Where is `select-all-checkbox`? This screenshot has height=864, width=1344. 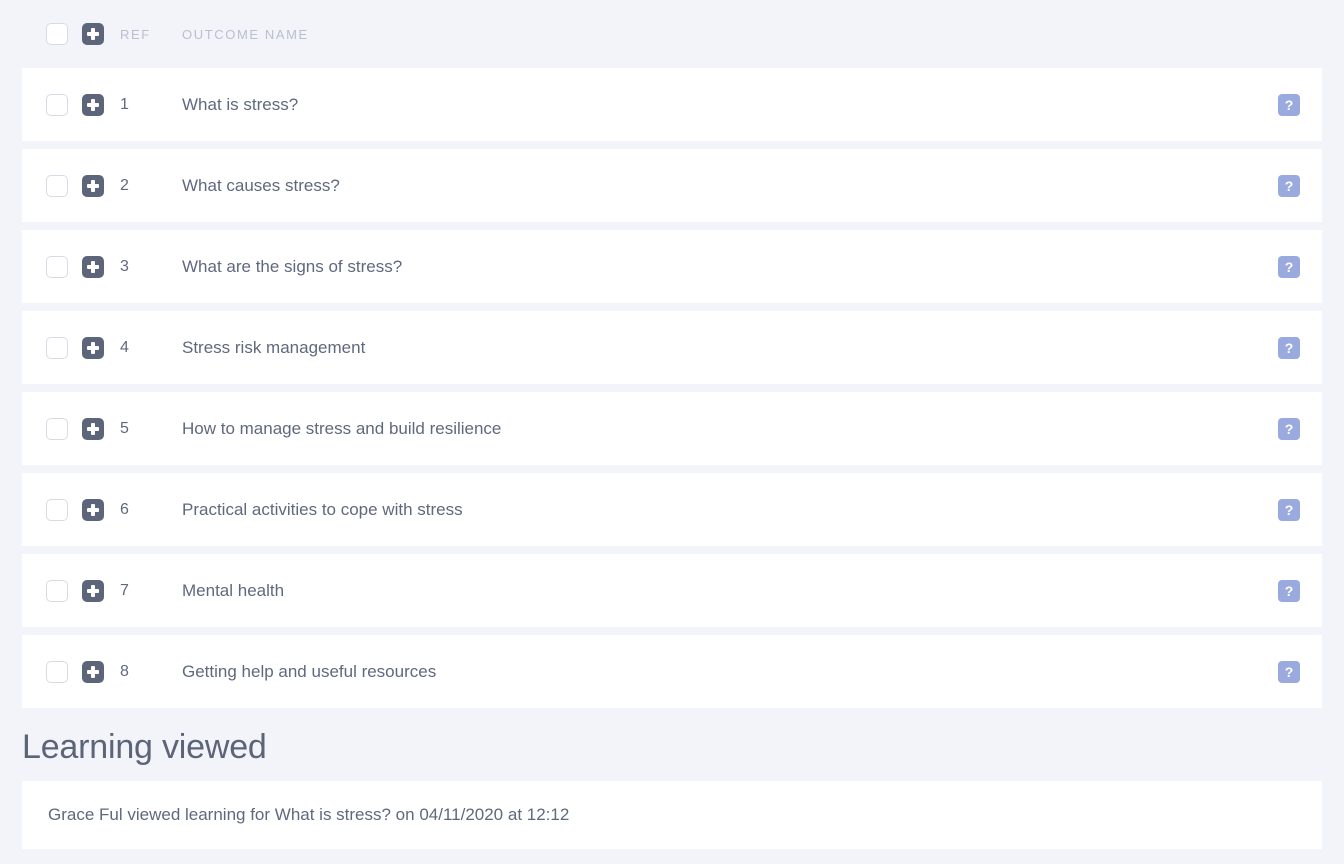
select-all-checkbox is located at coordinates (57, 34).